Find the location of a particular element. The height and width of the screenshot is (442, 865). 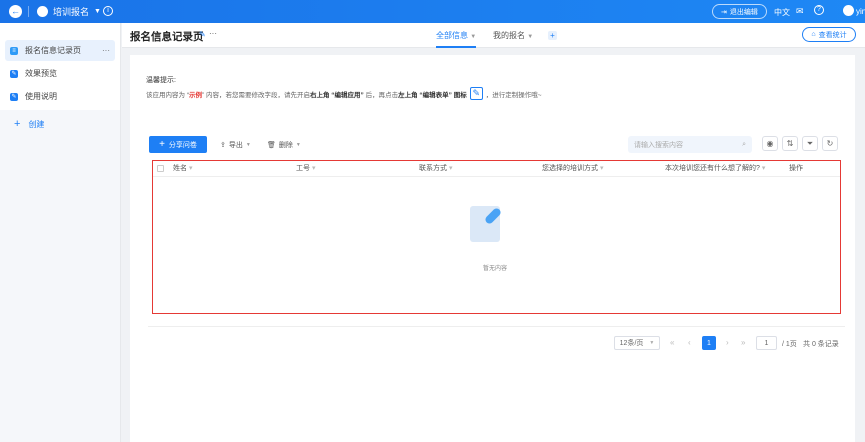

share-label: 分享问卷 is located at coordinates (182, 145).